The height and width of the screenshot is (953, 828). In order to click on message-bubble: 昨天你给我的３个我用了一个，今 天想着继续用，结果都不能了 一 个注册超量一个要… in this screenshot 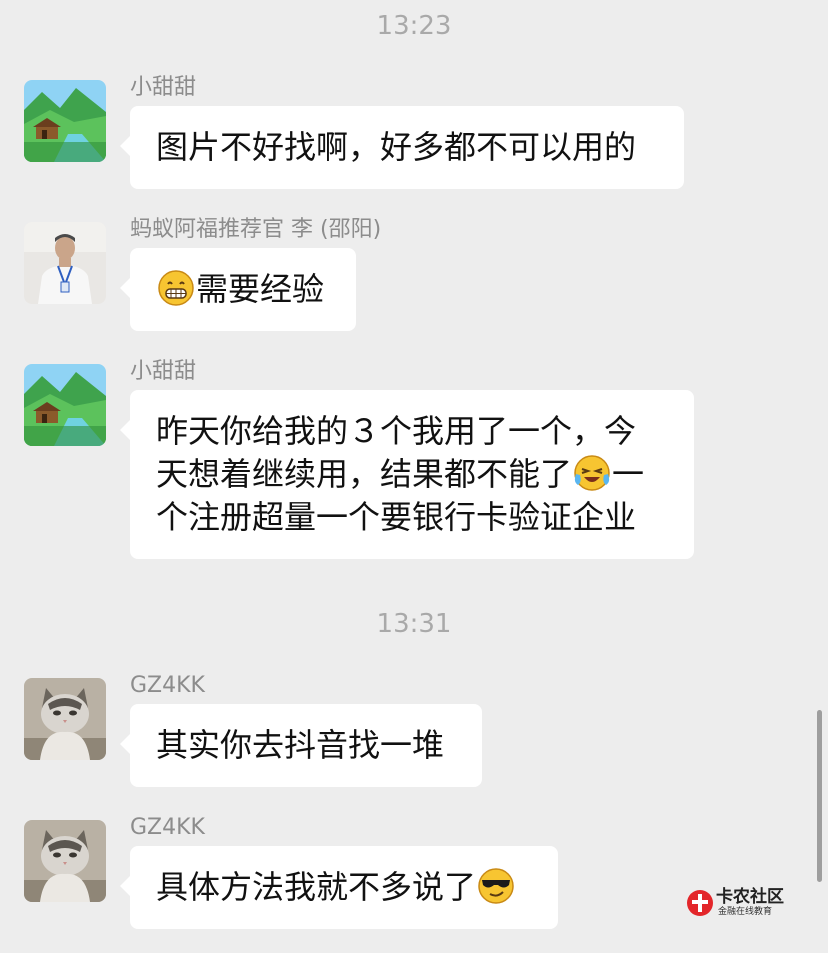, I will do `click(407, 474)`.